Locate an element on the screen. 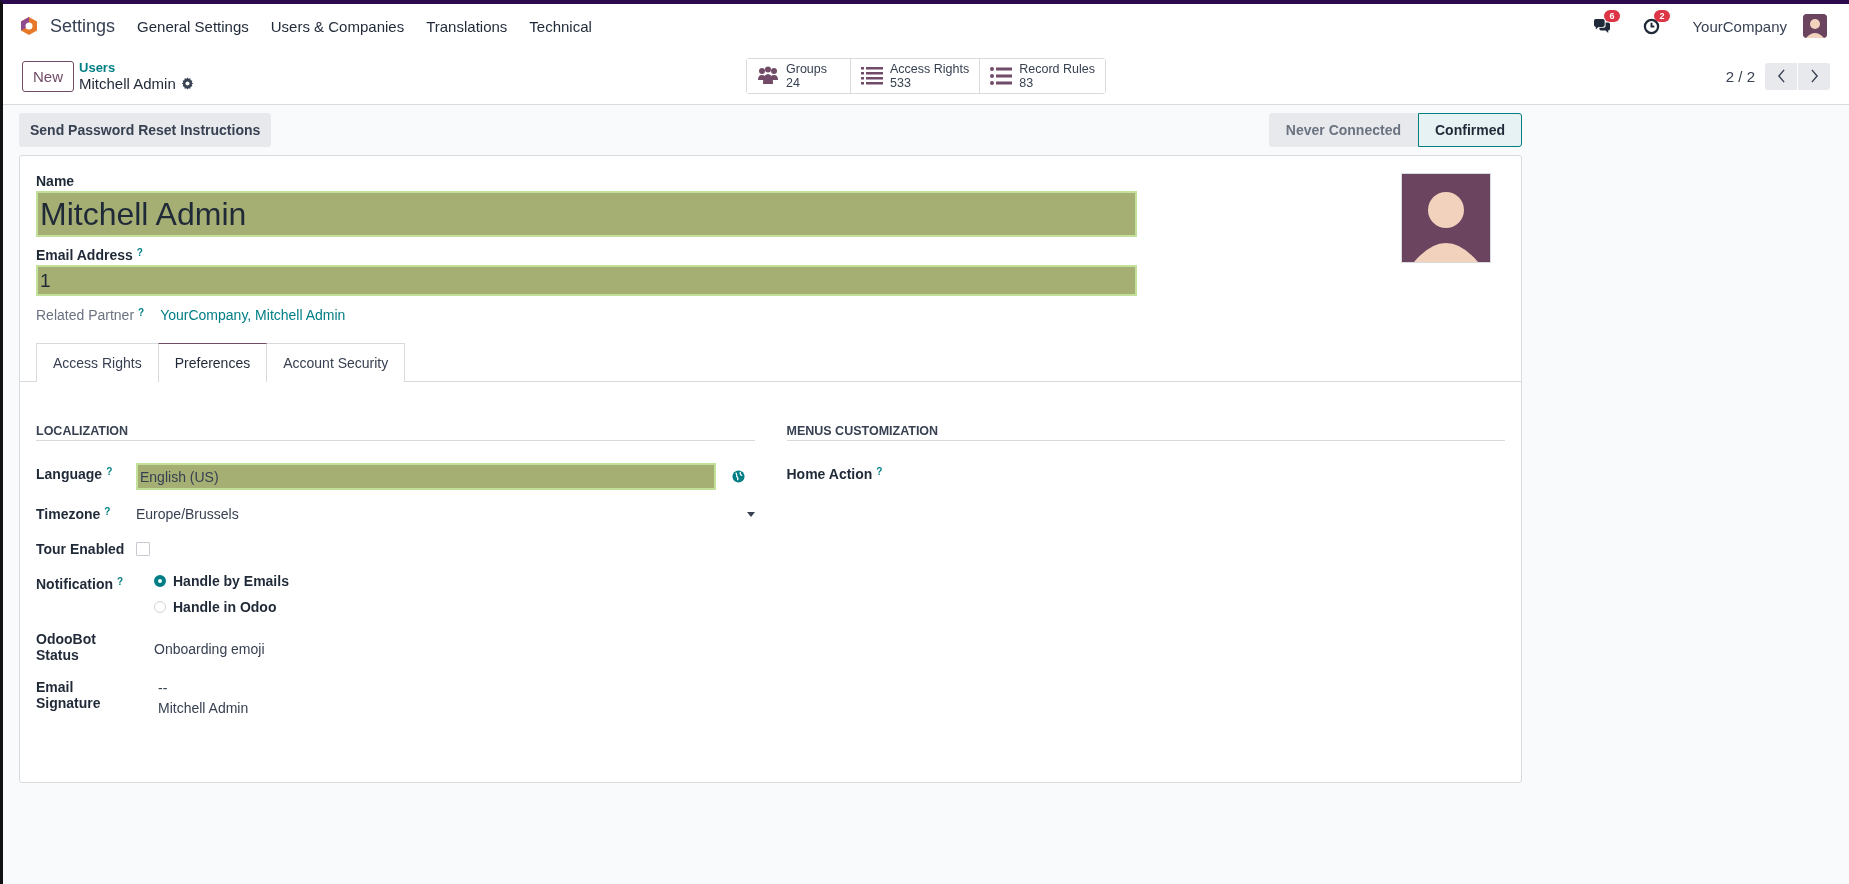  bullet-list-icon is located at coordinates (1001, 76).